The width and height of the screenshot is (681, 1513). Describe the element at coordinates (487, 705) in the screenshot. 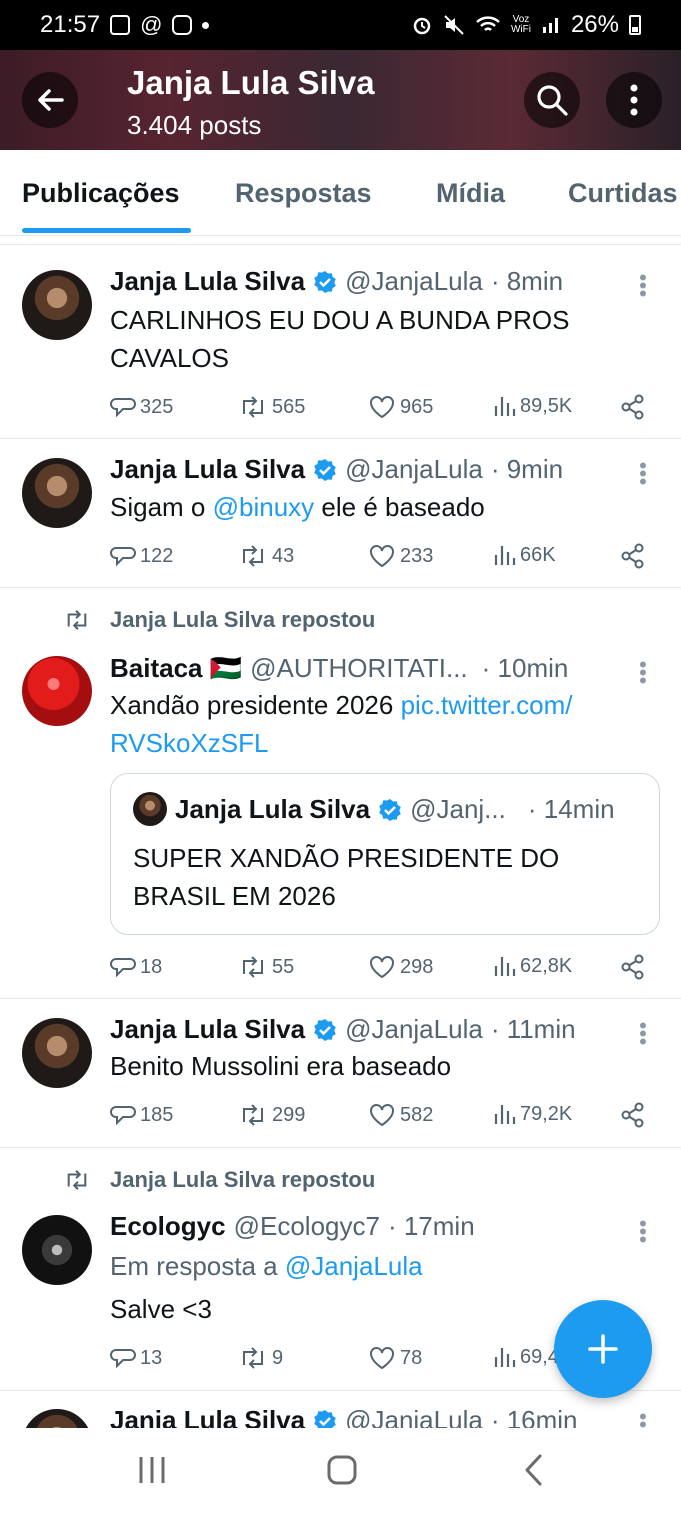

I see `media-link: pic.twitter.com/` at that location.